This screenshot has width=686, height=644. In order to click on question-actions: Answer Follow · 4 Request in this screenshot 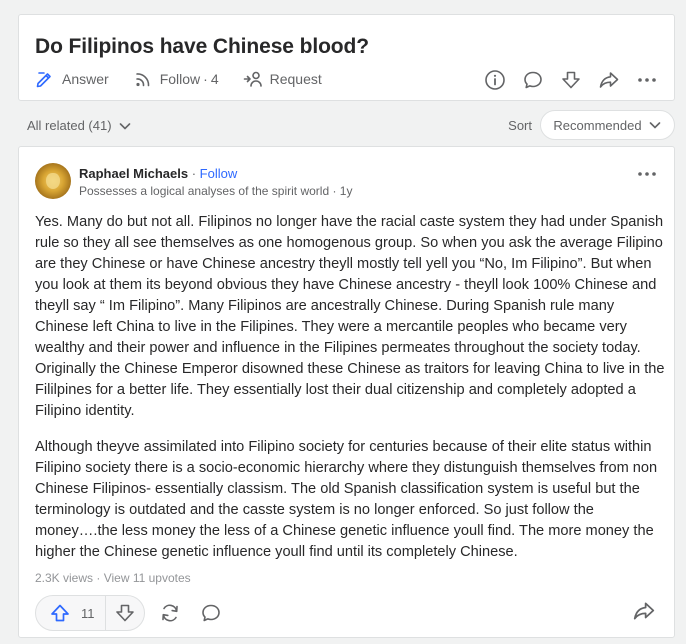, I will do `click(190, 79)`.